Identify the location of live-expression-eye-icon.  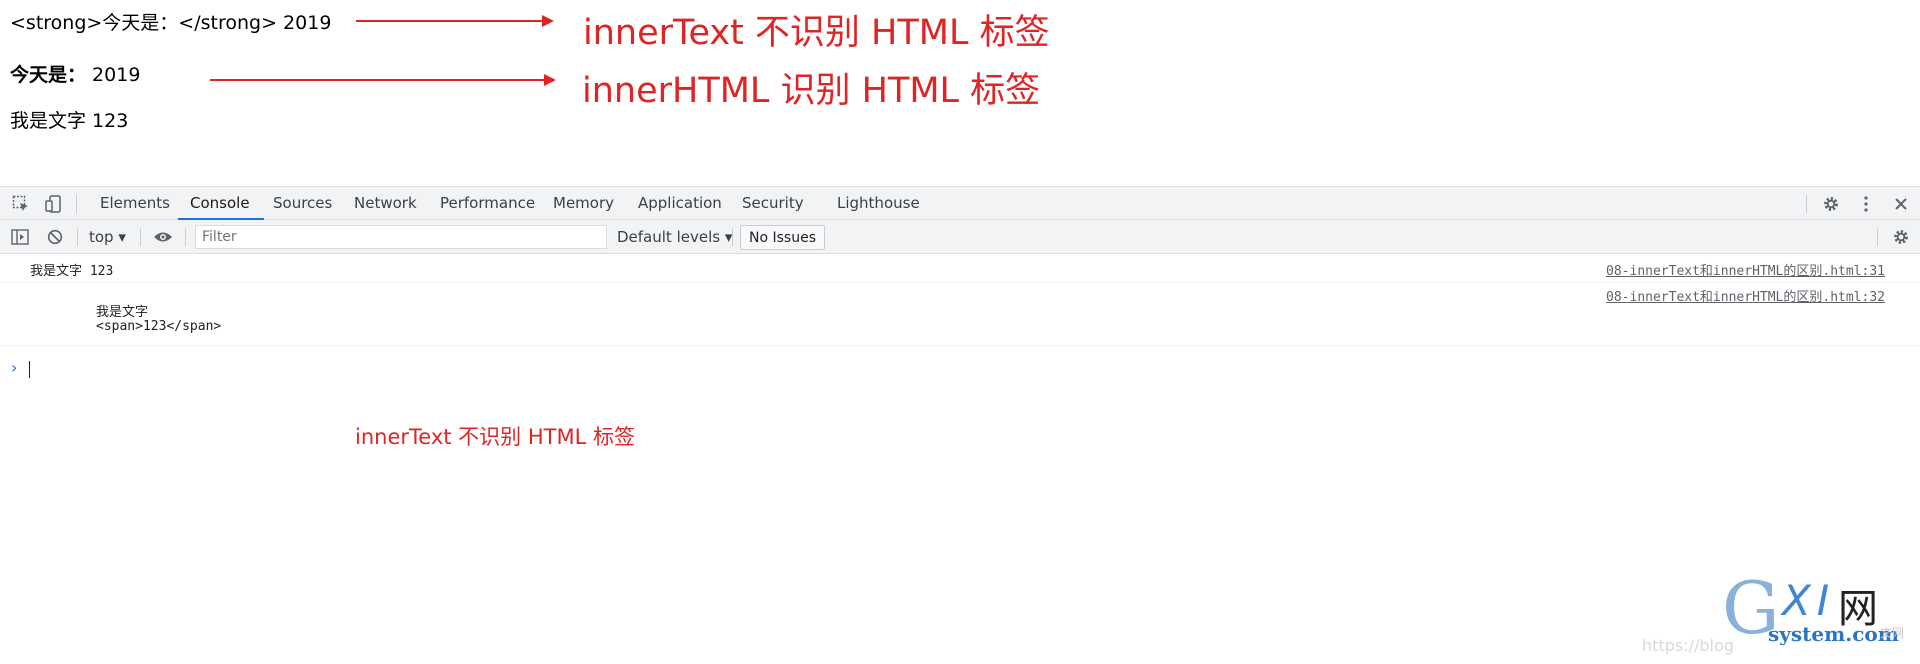
(163, 237).